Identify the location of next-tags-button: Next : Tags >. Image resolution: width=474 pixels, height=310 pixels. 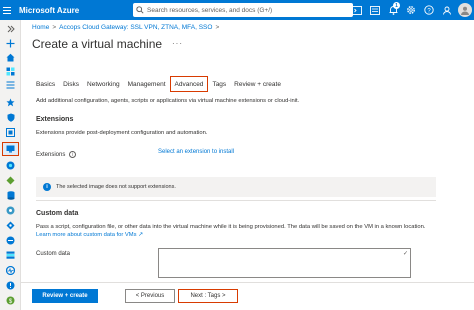
(208, 296).